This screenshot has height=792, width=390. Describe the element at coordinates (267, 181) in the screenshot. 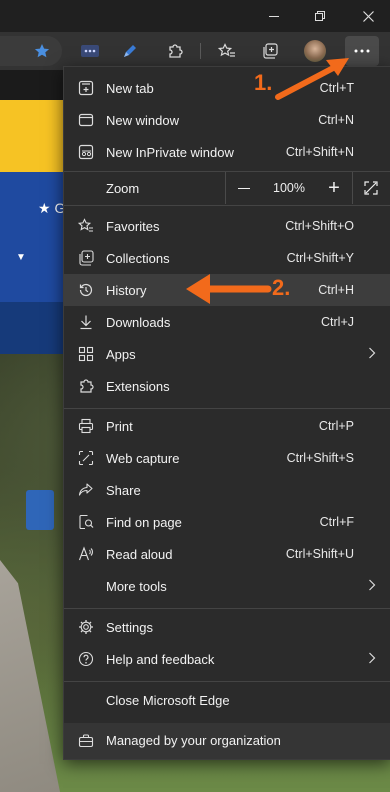

I see `annotation-layer` at that location.